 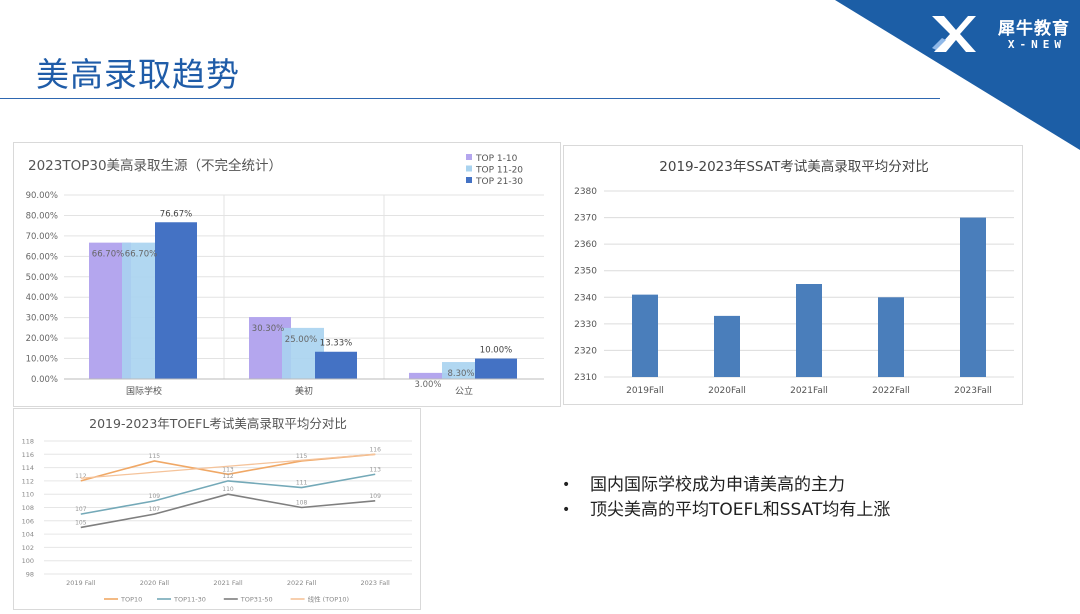 What do you see at coordinates (42, 278) in the screenshot?
I see `y-tick-label: 50.00%` at bounding box center [42, 278].